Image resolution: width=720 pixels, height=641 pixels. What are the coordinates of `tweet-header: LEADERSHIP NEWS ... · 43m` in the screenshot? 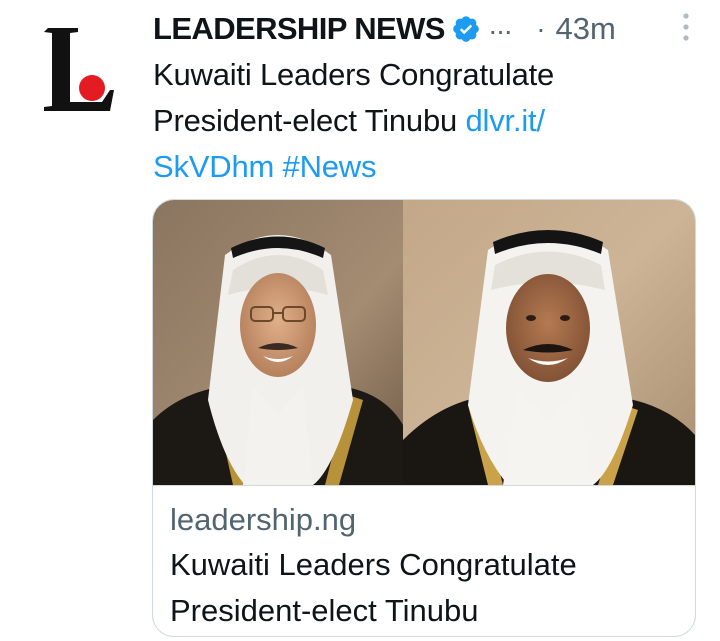 It's located at (430, 29).